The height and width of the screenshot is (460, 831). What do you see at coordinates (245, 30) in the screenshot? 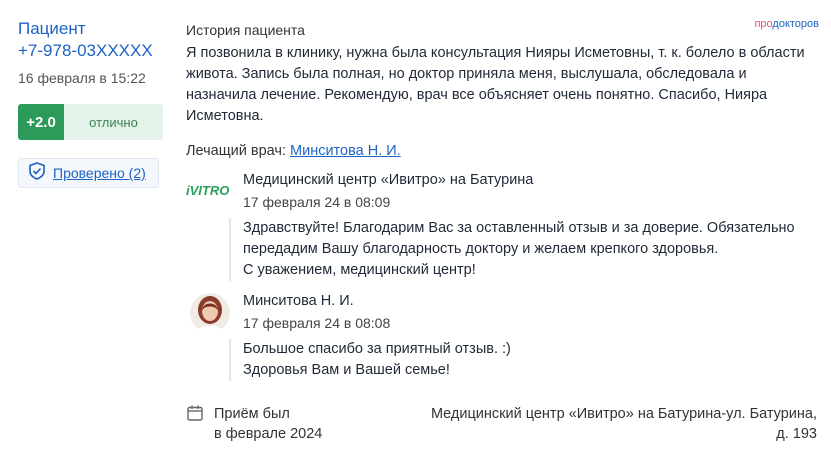
I see `story-title: История пациента` at bounding box center [245, 30].